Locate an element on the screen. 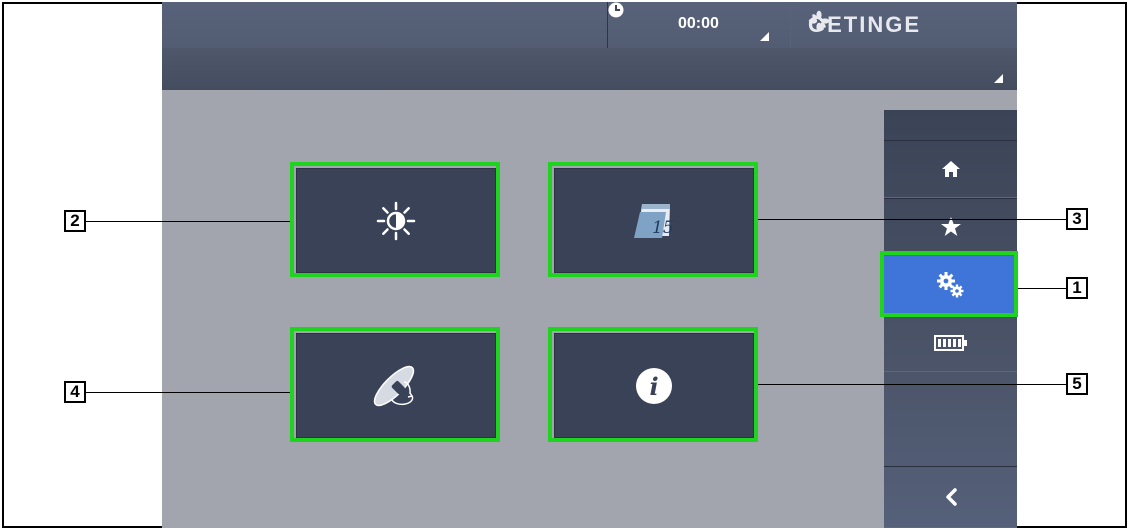  highlight-information is located at coordinates (653, 384).